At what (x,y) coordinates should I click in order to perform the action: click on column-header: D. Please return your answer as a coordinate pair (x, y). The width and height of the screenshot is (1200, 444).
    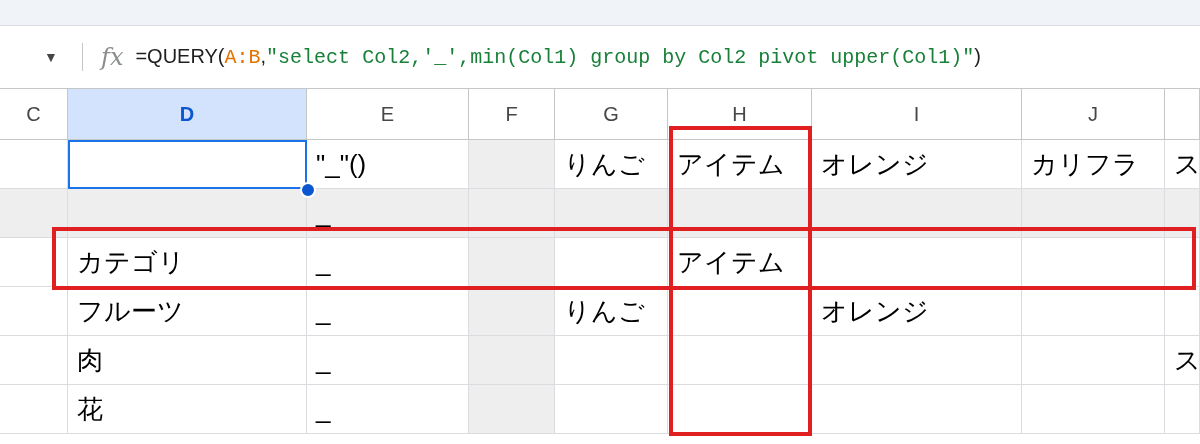
    Looking at the image, I should click on (187, 114).